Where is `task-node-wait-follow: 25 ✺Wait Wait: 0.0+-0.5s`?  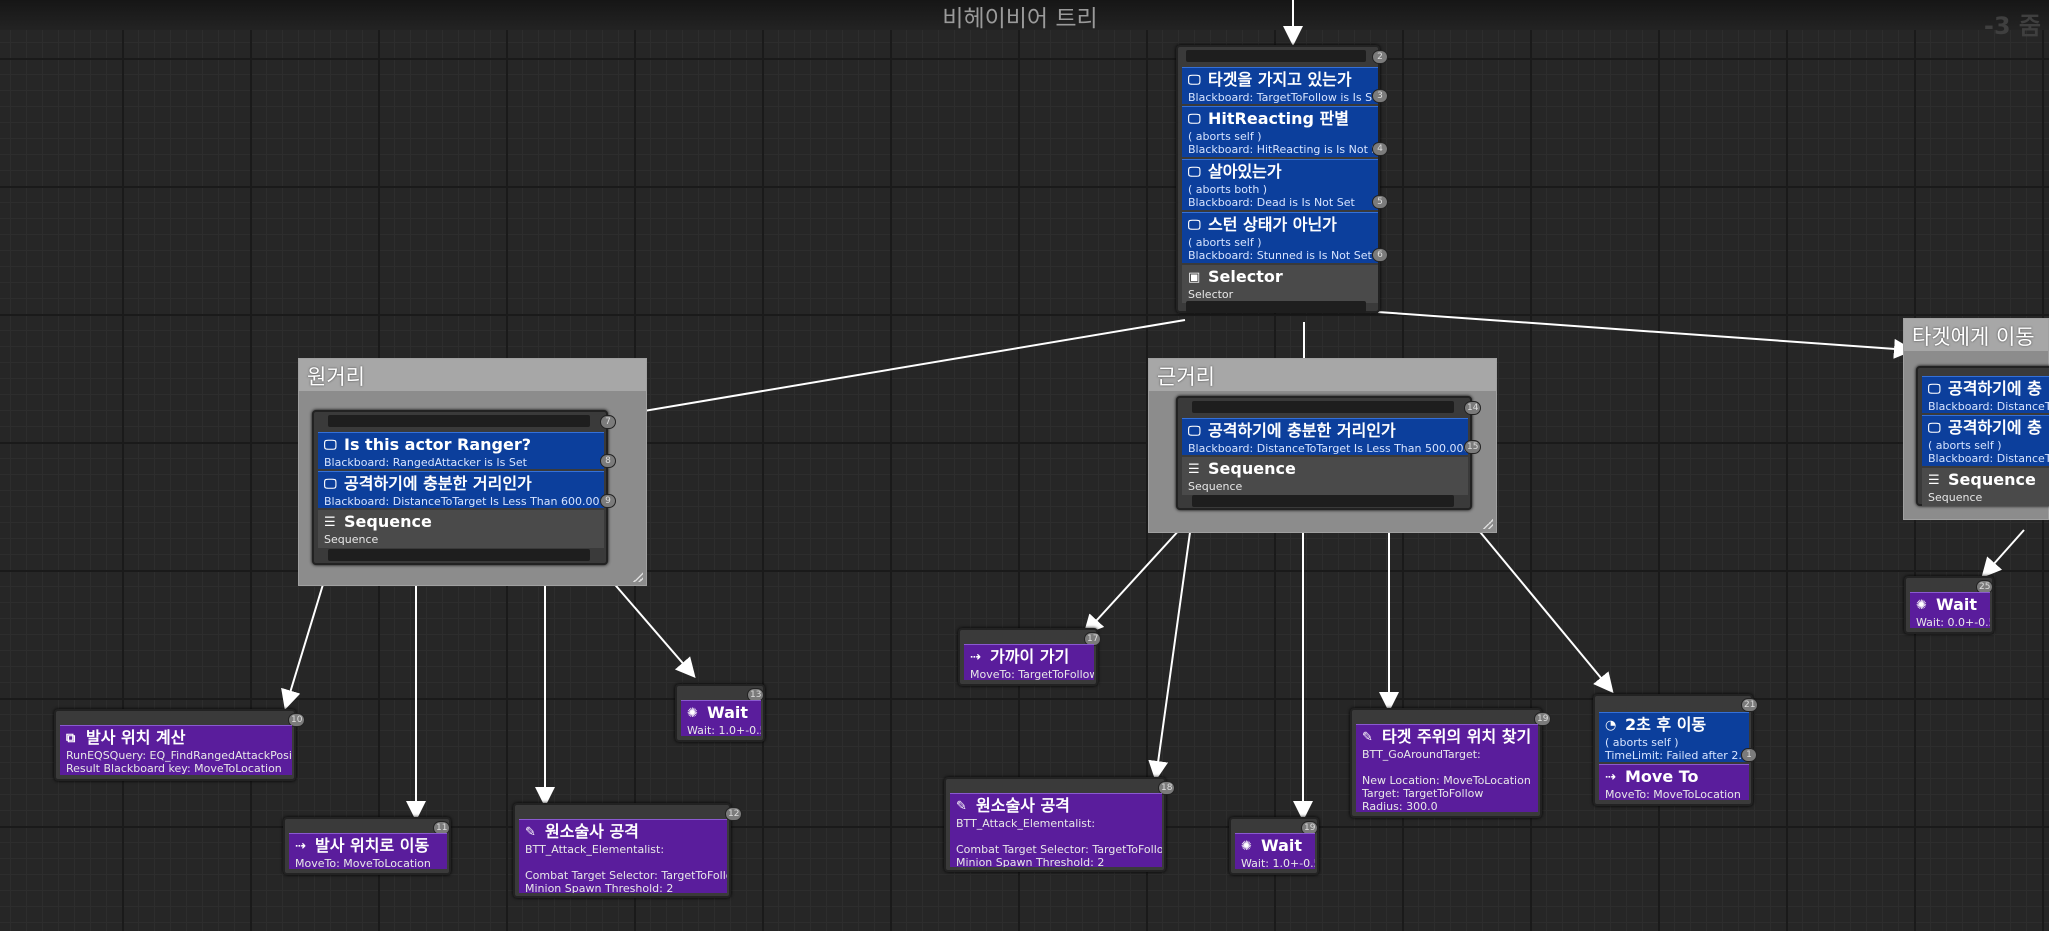
task-node-wait-follow: 25 ✺Wait Wait: 0.0+-0.5s is located at coordinates (1949, 605).